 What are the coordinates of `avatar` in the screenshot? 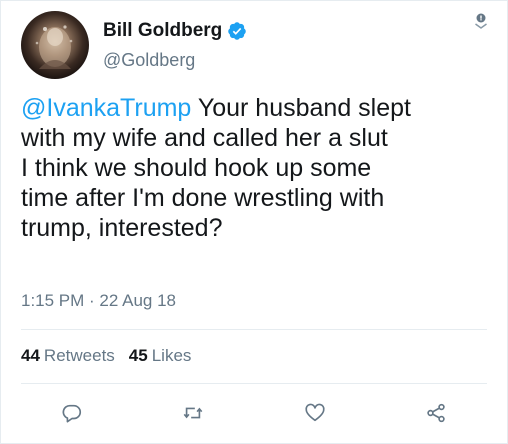 It's located at (55, 45).